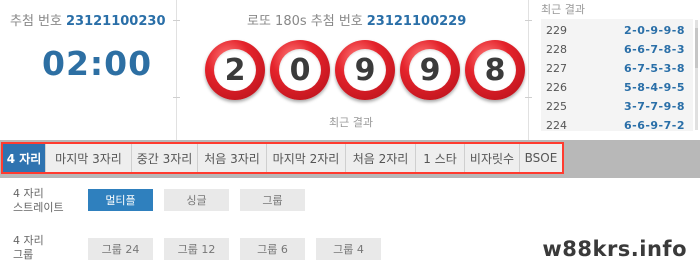  Describe the element at coordinates (196, 249) in the screenshot. I see `group-12-button: 그룹 12` at that location.